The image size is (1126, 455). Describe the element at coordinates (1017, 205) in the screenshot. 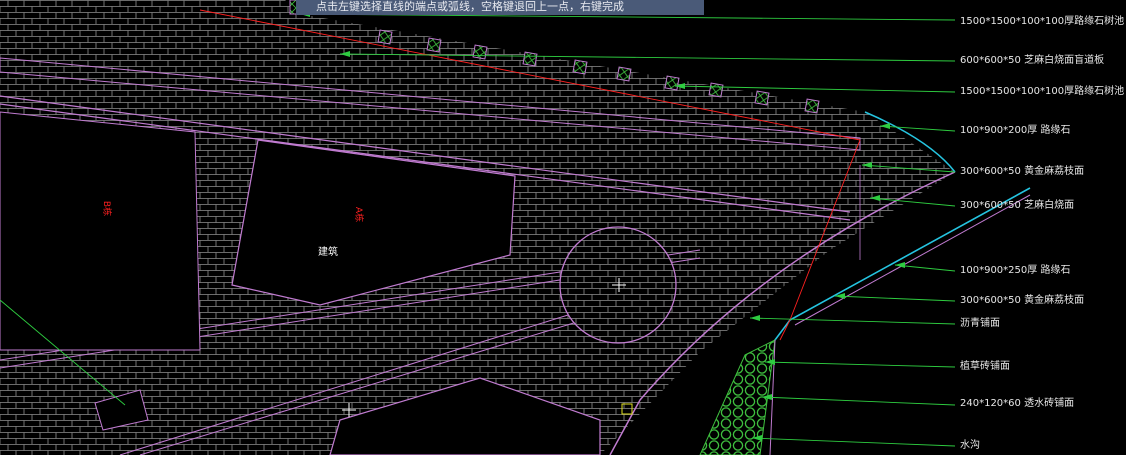

I see `annotation-label: 300*600*50 芝麻白烧面` at that location.